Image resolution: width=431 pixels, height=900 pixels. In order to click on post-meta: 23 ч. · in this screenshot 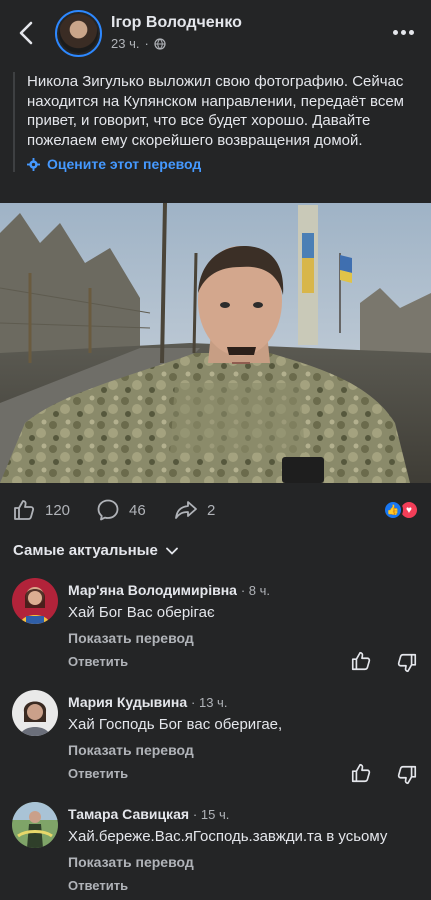, I will do `click(138, 43)`.